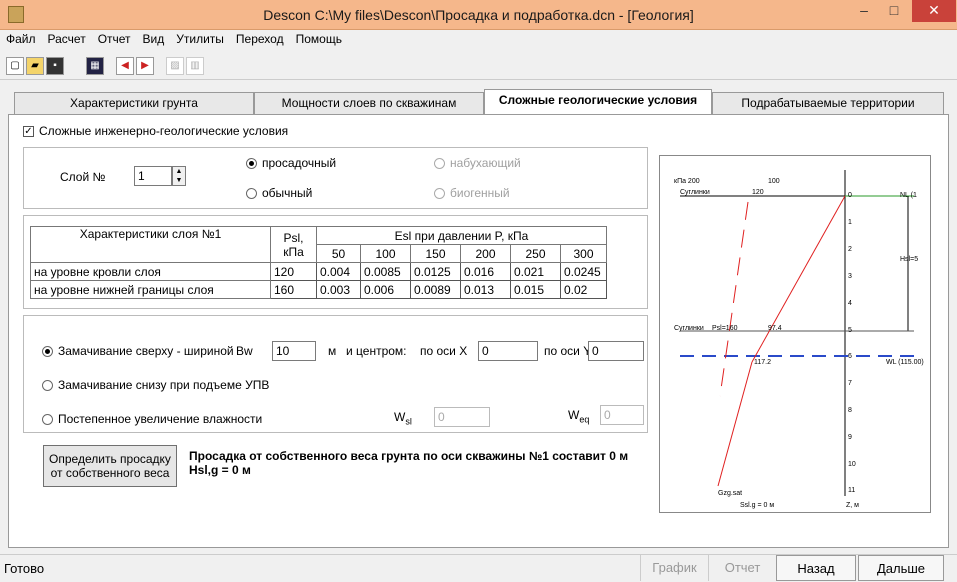 The height and width of the screenshot is (582, 957). What do you see at coordinates (338, 253) in the screenshot?
I see `pressure-header: 50` at bounding box center [338, 253].